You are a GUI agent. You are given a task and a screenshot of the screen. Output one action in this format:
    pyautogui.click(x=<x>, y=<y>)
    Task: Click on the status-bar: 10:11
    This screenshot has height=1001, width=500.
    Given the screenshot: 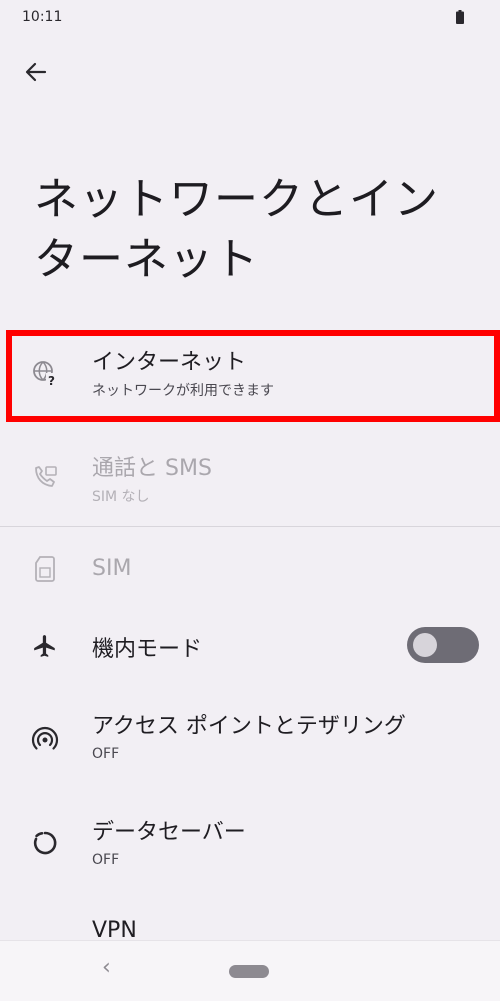 What is the action you would take?
    pyautogui.click(x=250, y=18)
    